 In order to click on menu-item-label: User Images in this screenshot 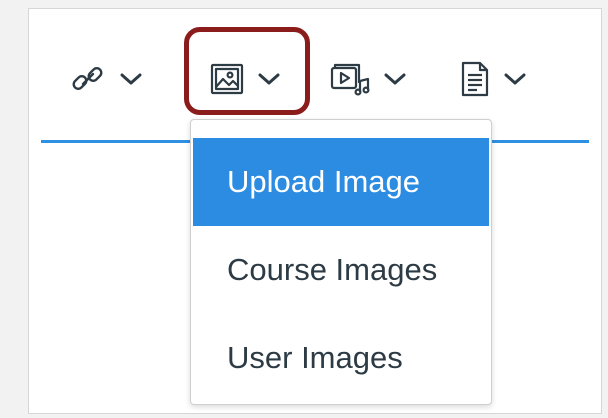, I will do `click(315, 357)`.